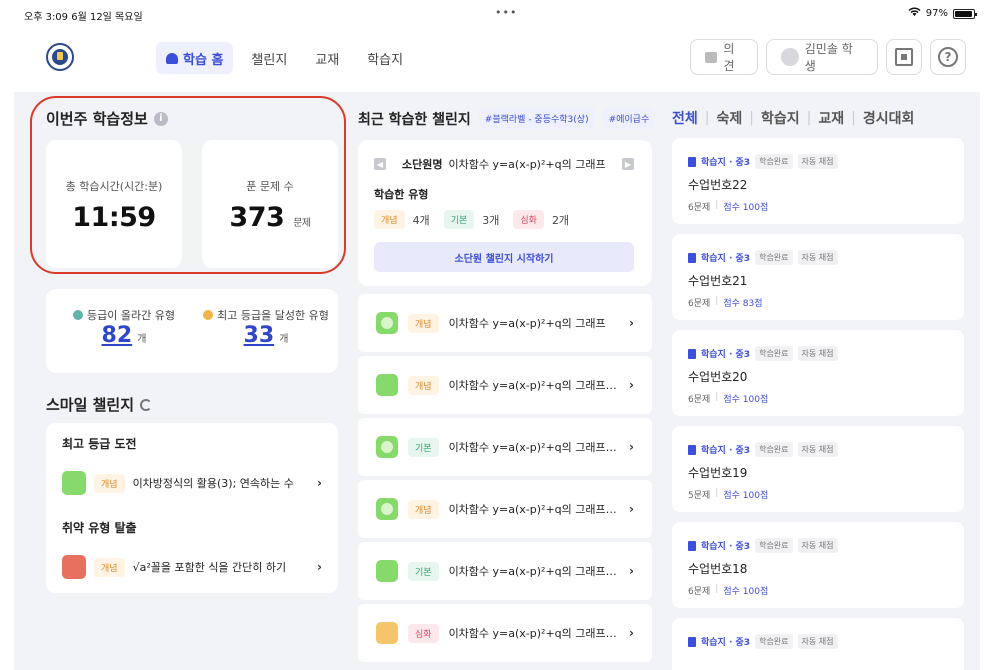  What do you see at coordinates (818, 565) in the screenshot?
I see `homework-card: 학습지 · 중3 학습완료 자동 채점 수업번호18 6문제 | 점수 100점` at bounding box center [818, 565].